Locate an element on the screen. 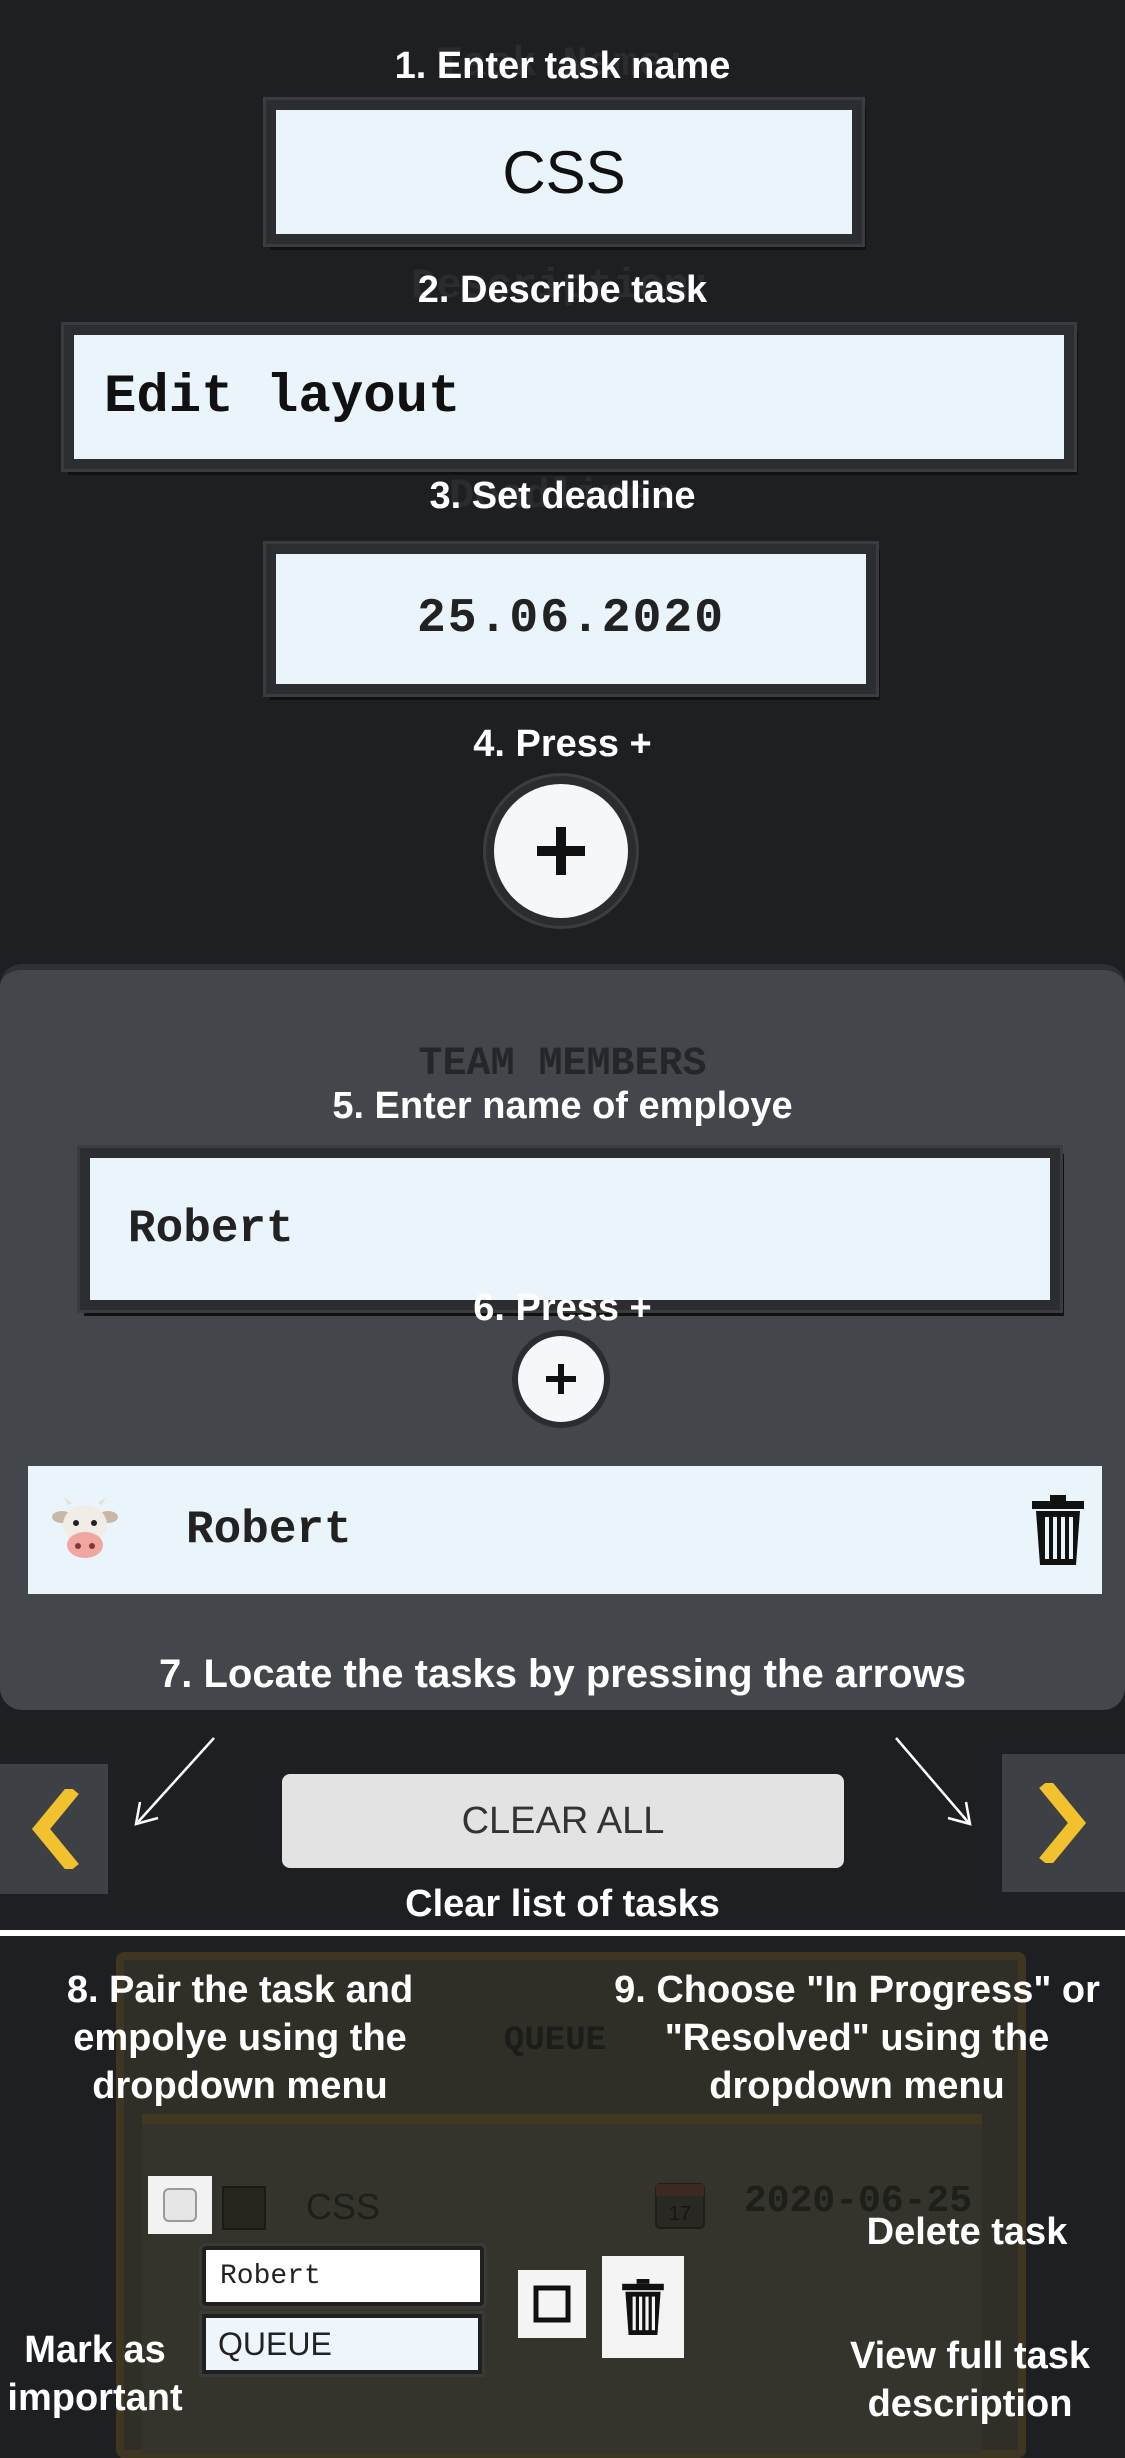 This screenshot has width=1125, height=2458. important-checkbox is located at coordinates (180, 2205).